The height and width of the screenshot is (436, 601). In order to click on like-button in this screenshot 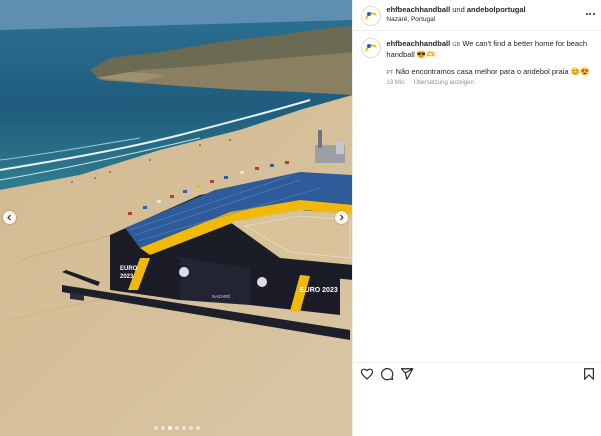, I will do `click(367, 374)`.